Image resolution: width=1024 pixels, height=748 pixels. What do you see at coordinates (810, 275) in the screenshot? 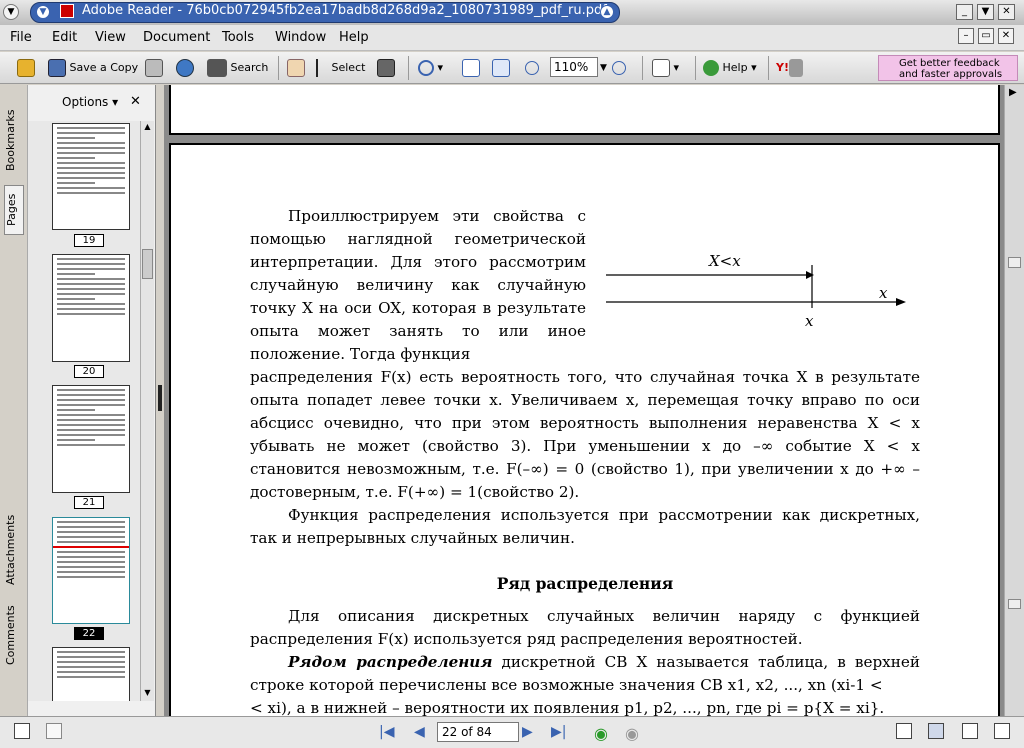
I see `inequality-arrowhead` at bounding box center [810, 275].